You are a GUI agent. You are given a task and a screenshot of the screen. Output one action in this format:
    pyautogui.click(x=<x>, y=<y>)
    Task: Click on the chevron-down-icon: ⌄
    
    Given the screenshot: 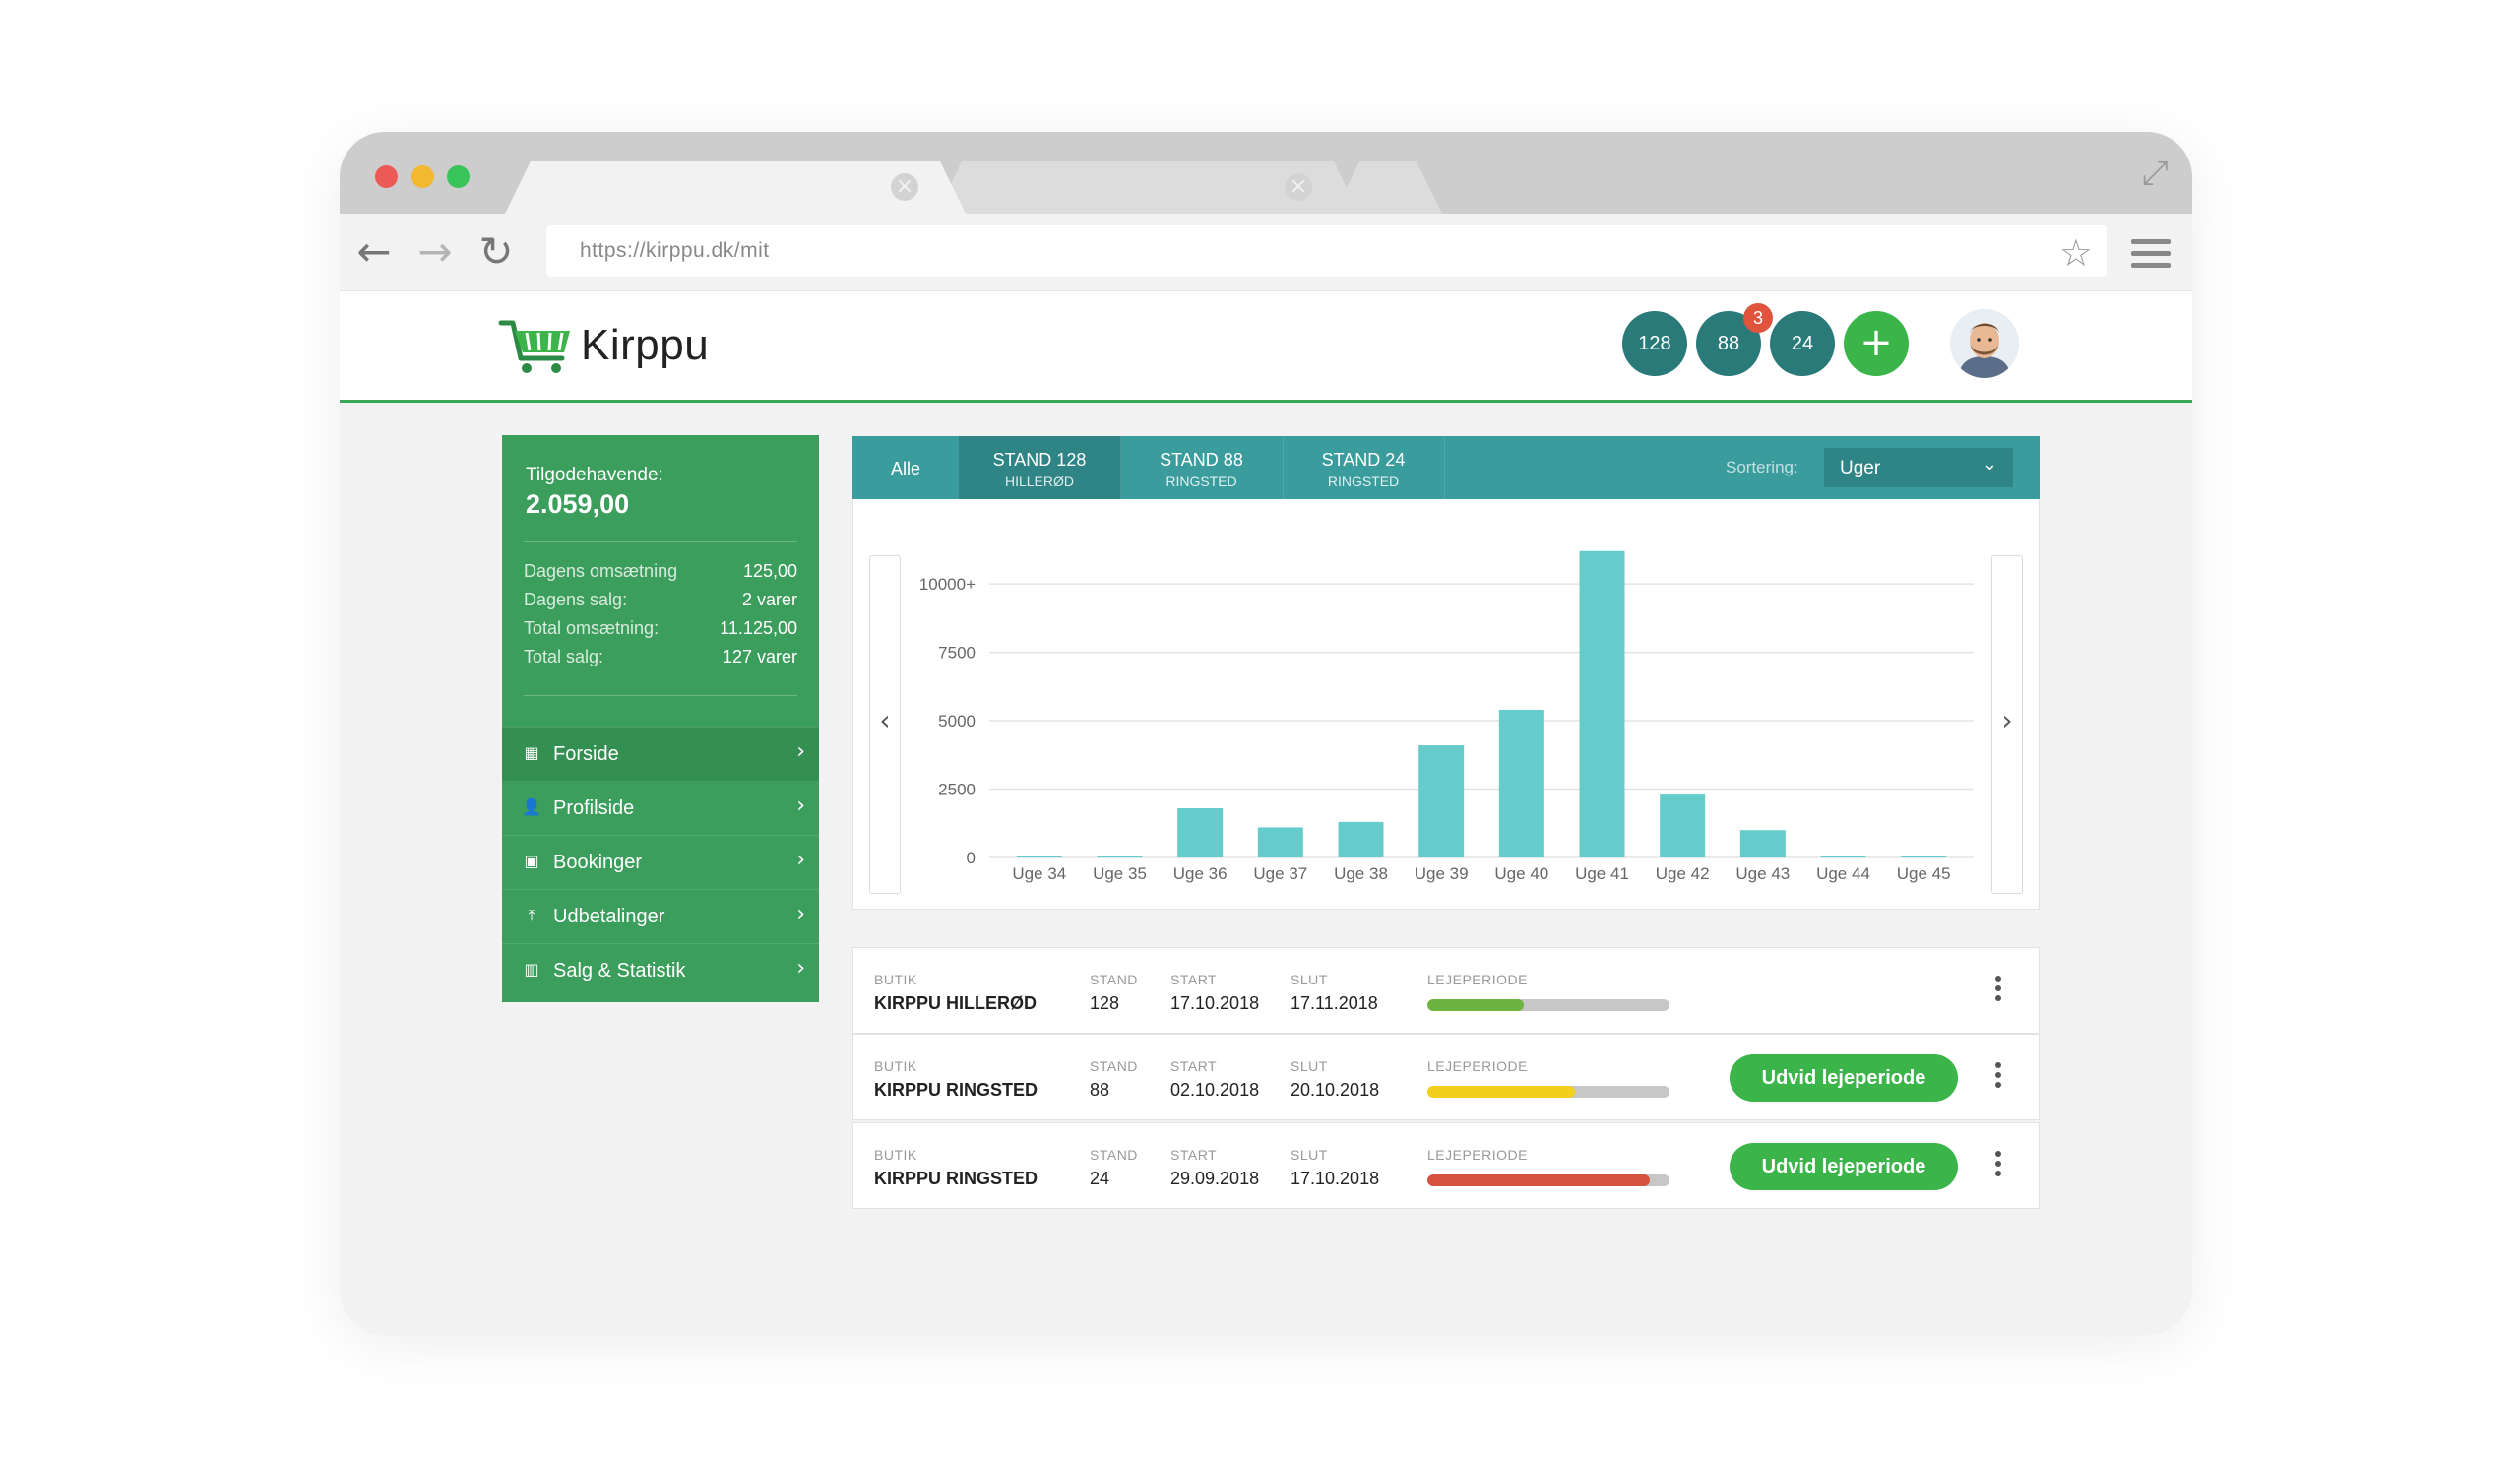 What is the action you would take?
    pyautogui.click(x=1989, y=464)
    